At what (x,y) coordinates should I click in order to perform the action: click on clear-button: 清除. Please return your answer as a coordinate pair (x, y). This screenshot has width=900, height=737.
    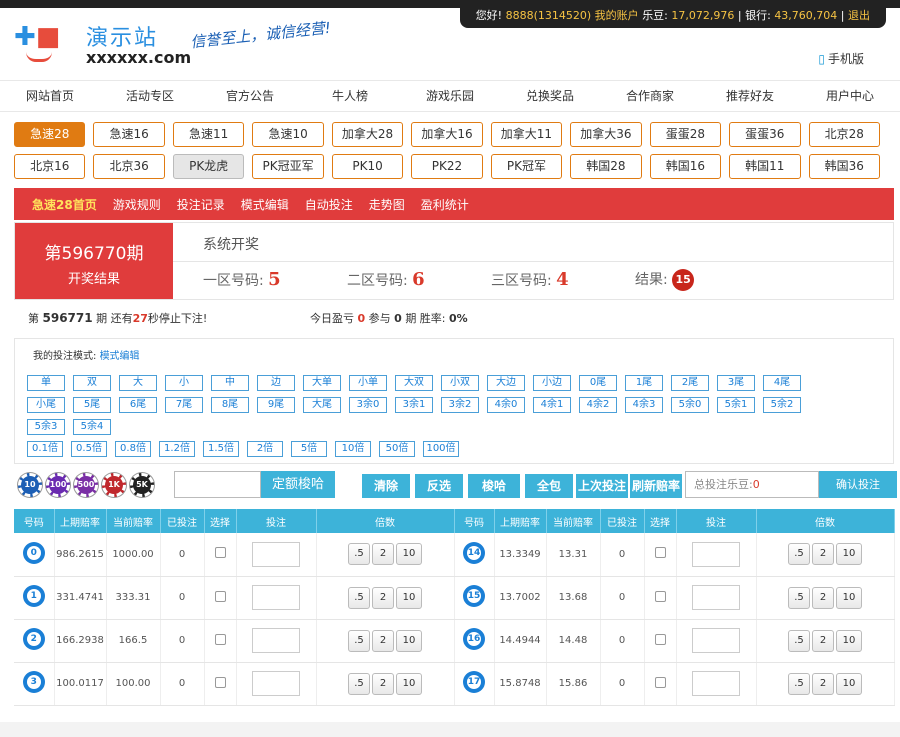
    Looking at the image, I should click on (386, 486).